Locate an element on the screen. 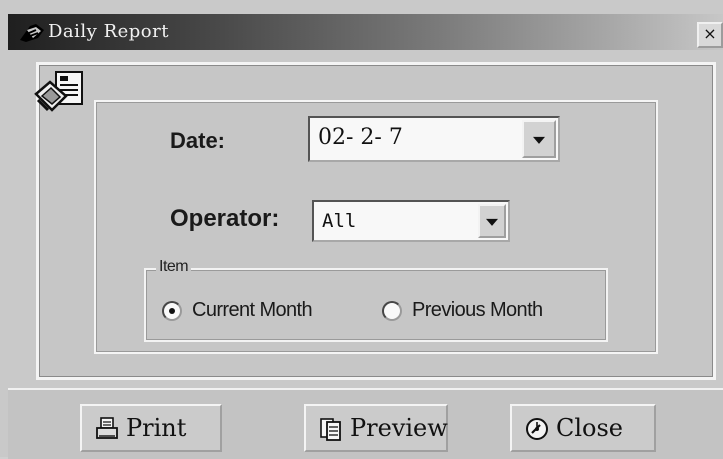  date-dropdown-button is located at coordinates (539, 139).